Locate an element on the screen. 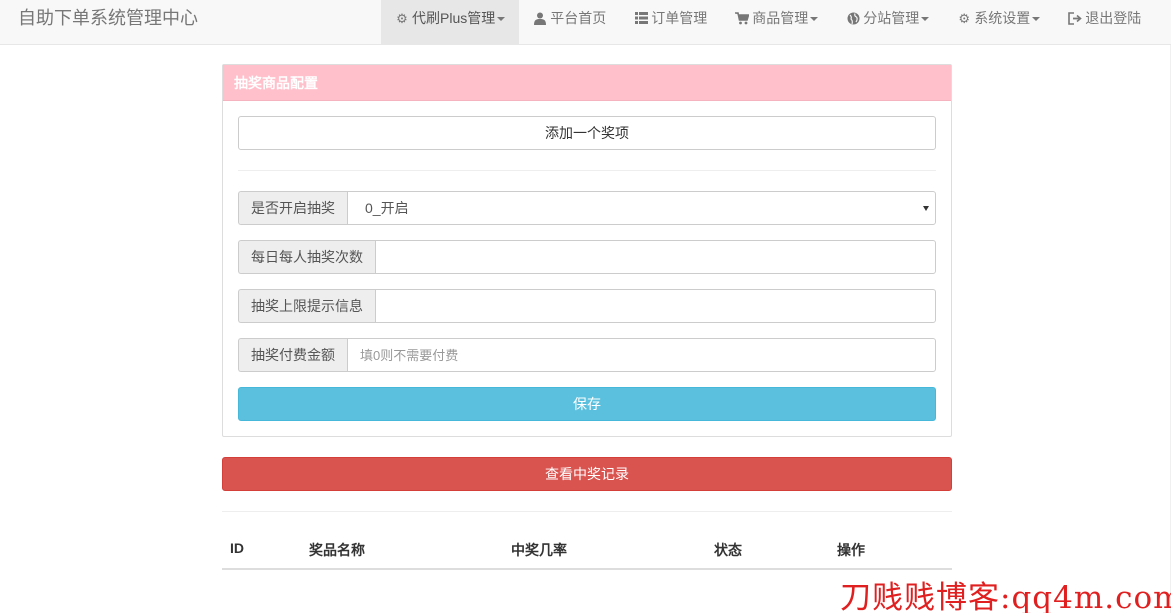 This screenshot has height=613, width=1171. list-icon is located at coordinates (641, 19).